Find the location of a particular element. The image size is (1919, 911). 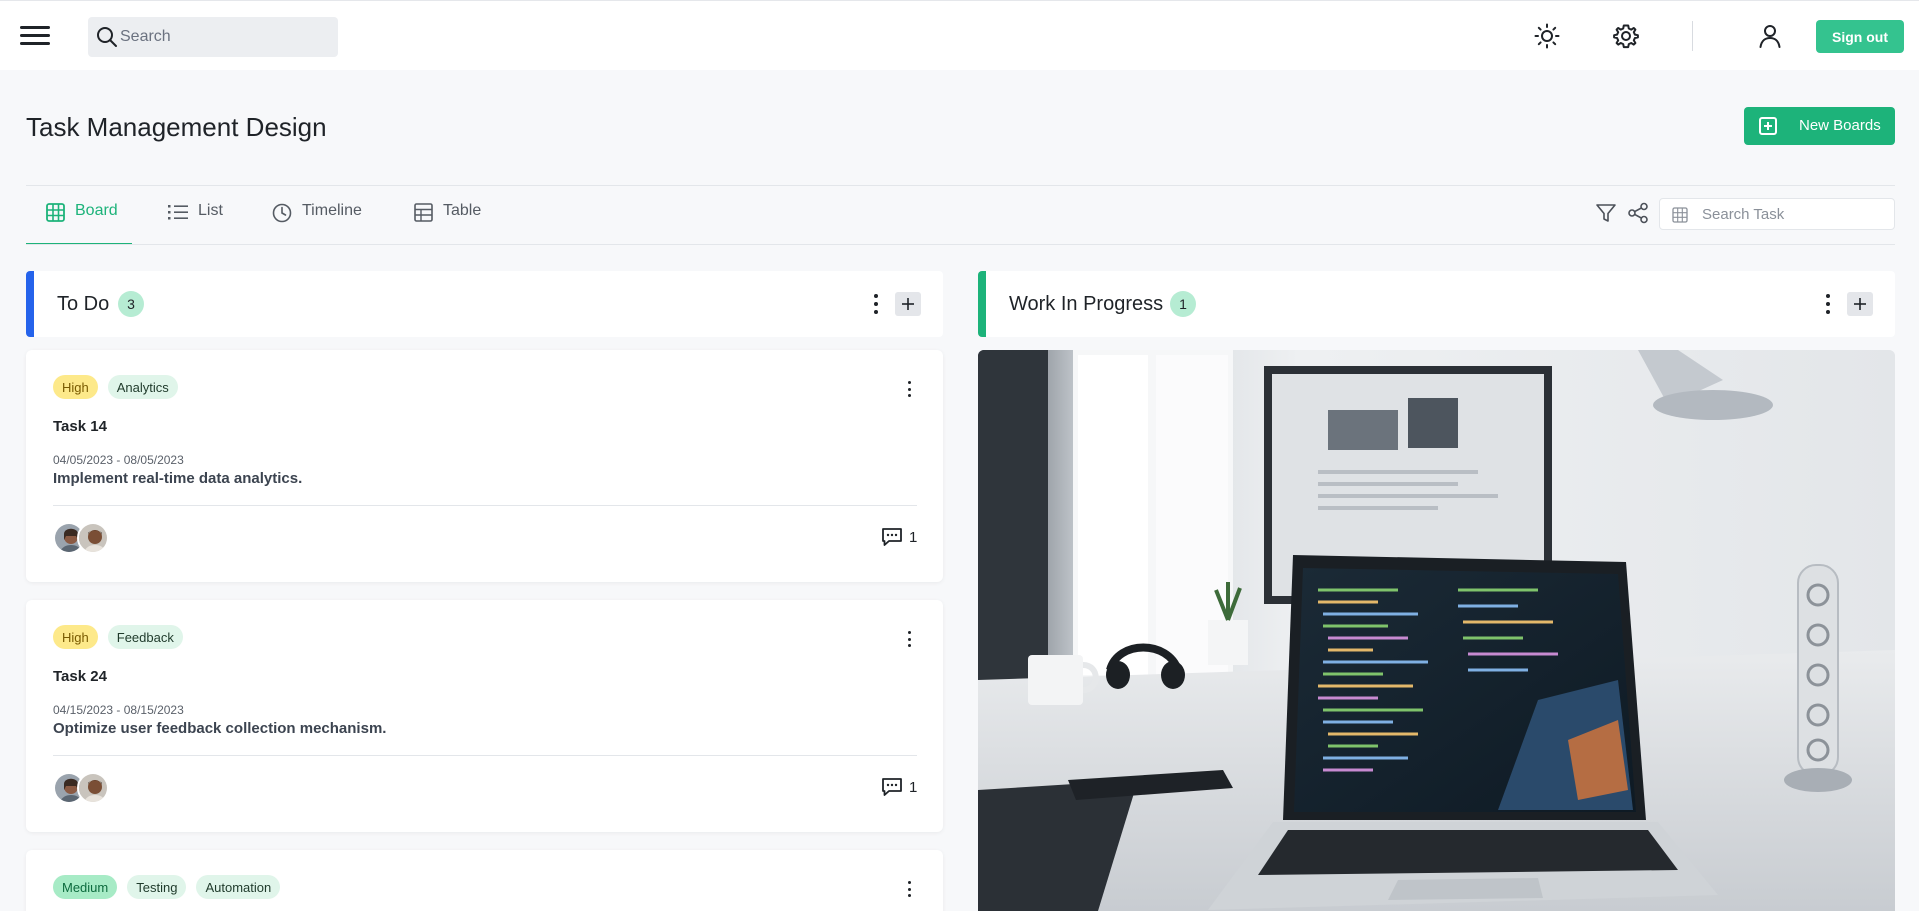

sun-icon is located at coordinates (1547, 36).